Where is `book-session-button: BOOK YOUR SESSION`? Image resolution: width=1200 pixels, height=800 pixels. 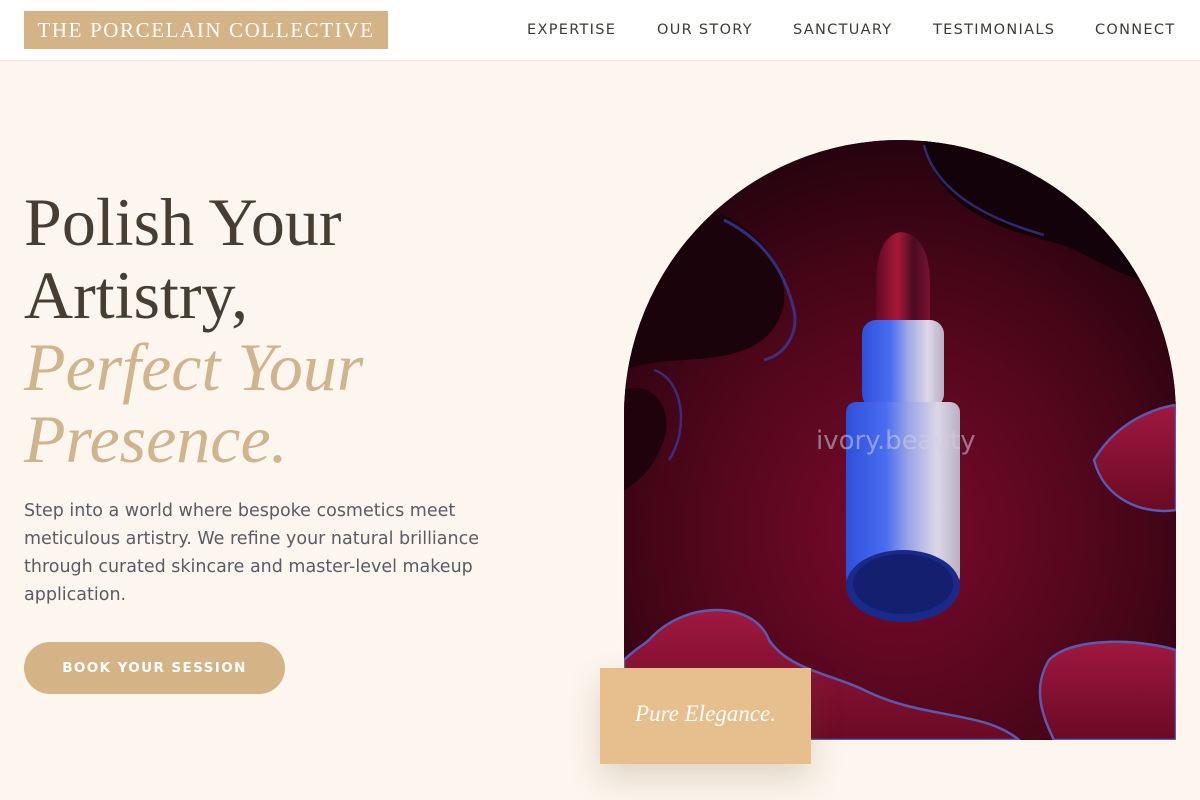
book-session-button: BOOK YOUR SESSION is located at coordinates (154, 668).